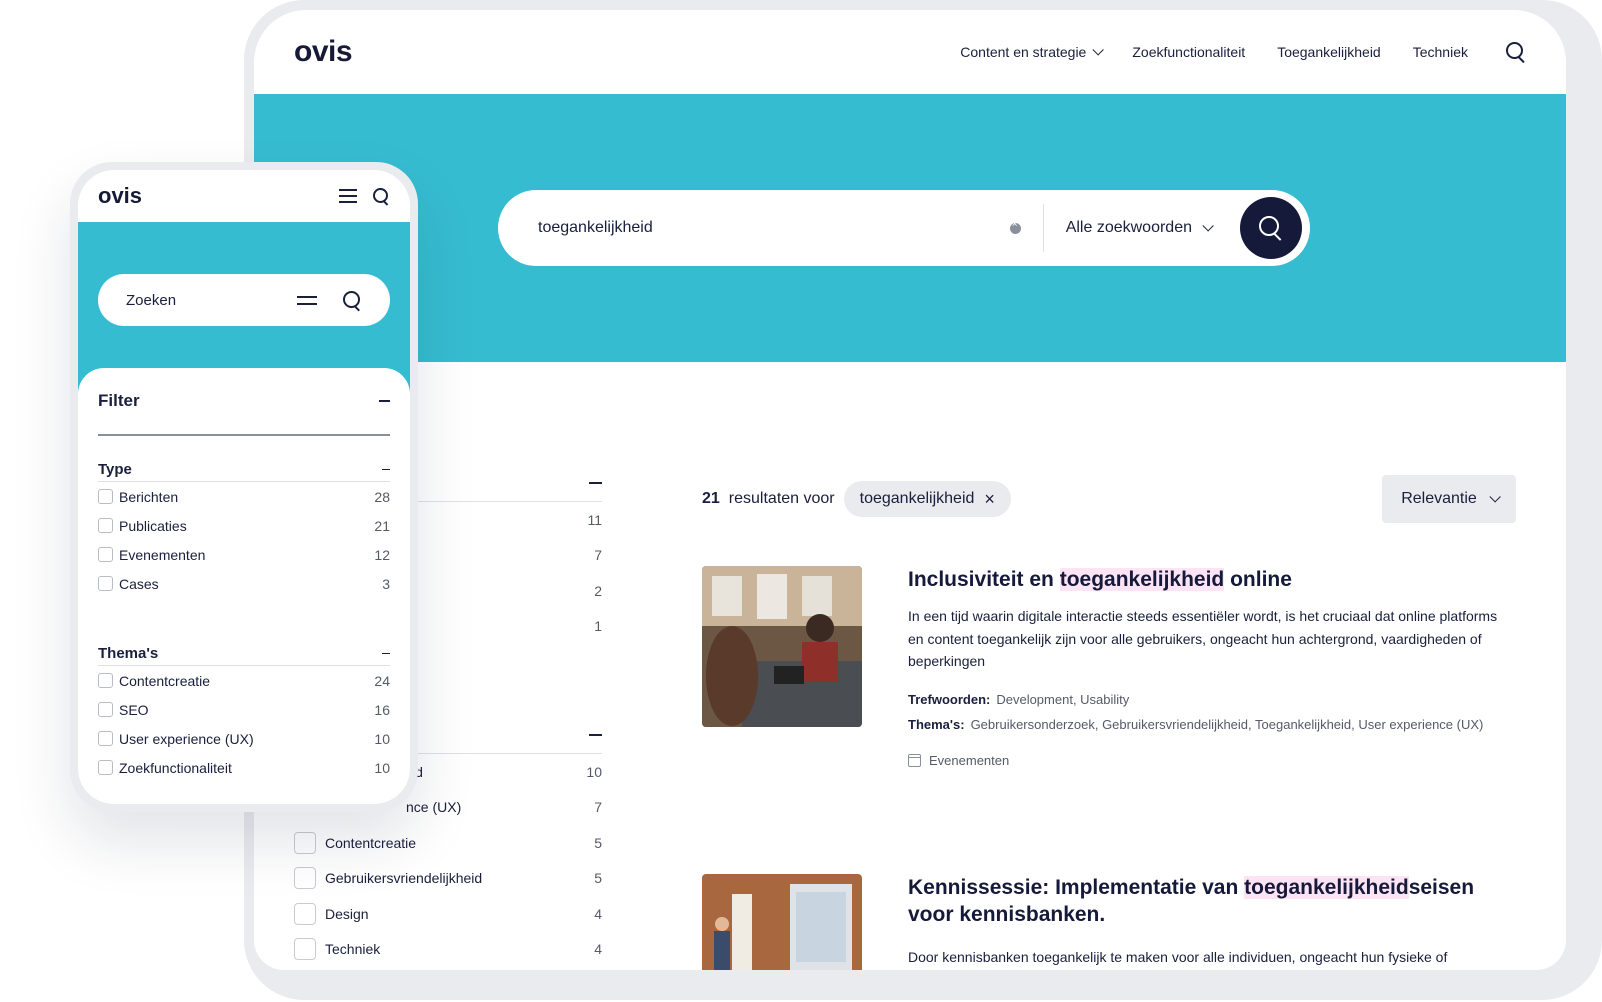 The image size is (1602, 1002). I want to click on title-text: online, so click(1258, 579).